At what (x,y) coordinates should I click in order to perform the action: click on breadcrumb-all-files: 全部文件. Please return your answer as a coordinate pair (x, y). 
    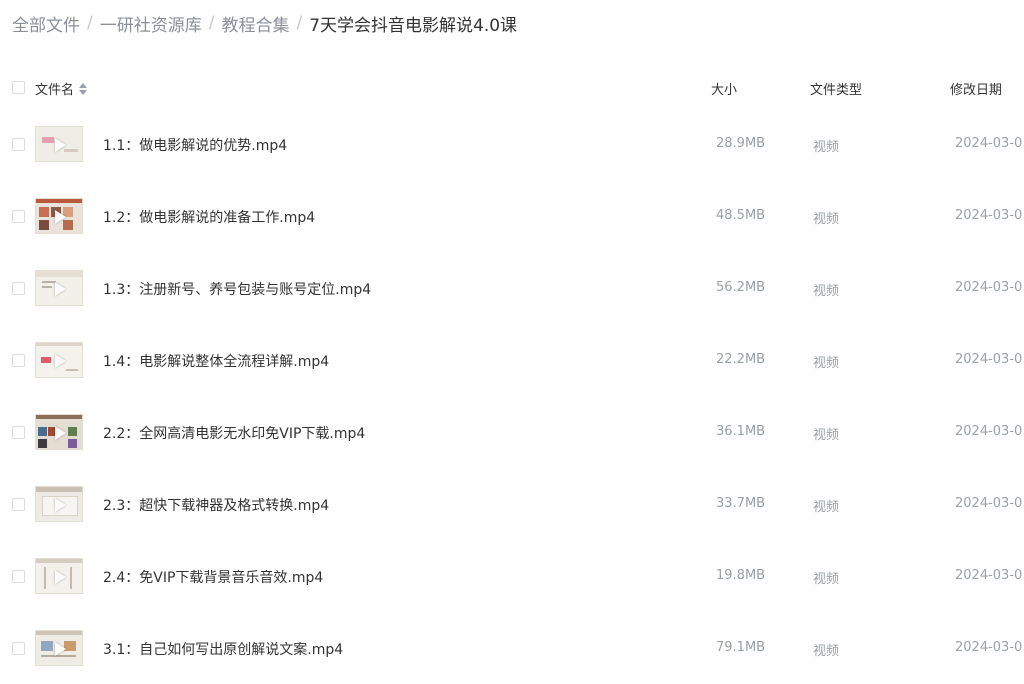
    Looking at the image, I should click on (46, 23).